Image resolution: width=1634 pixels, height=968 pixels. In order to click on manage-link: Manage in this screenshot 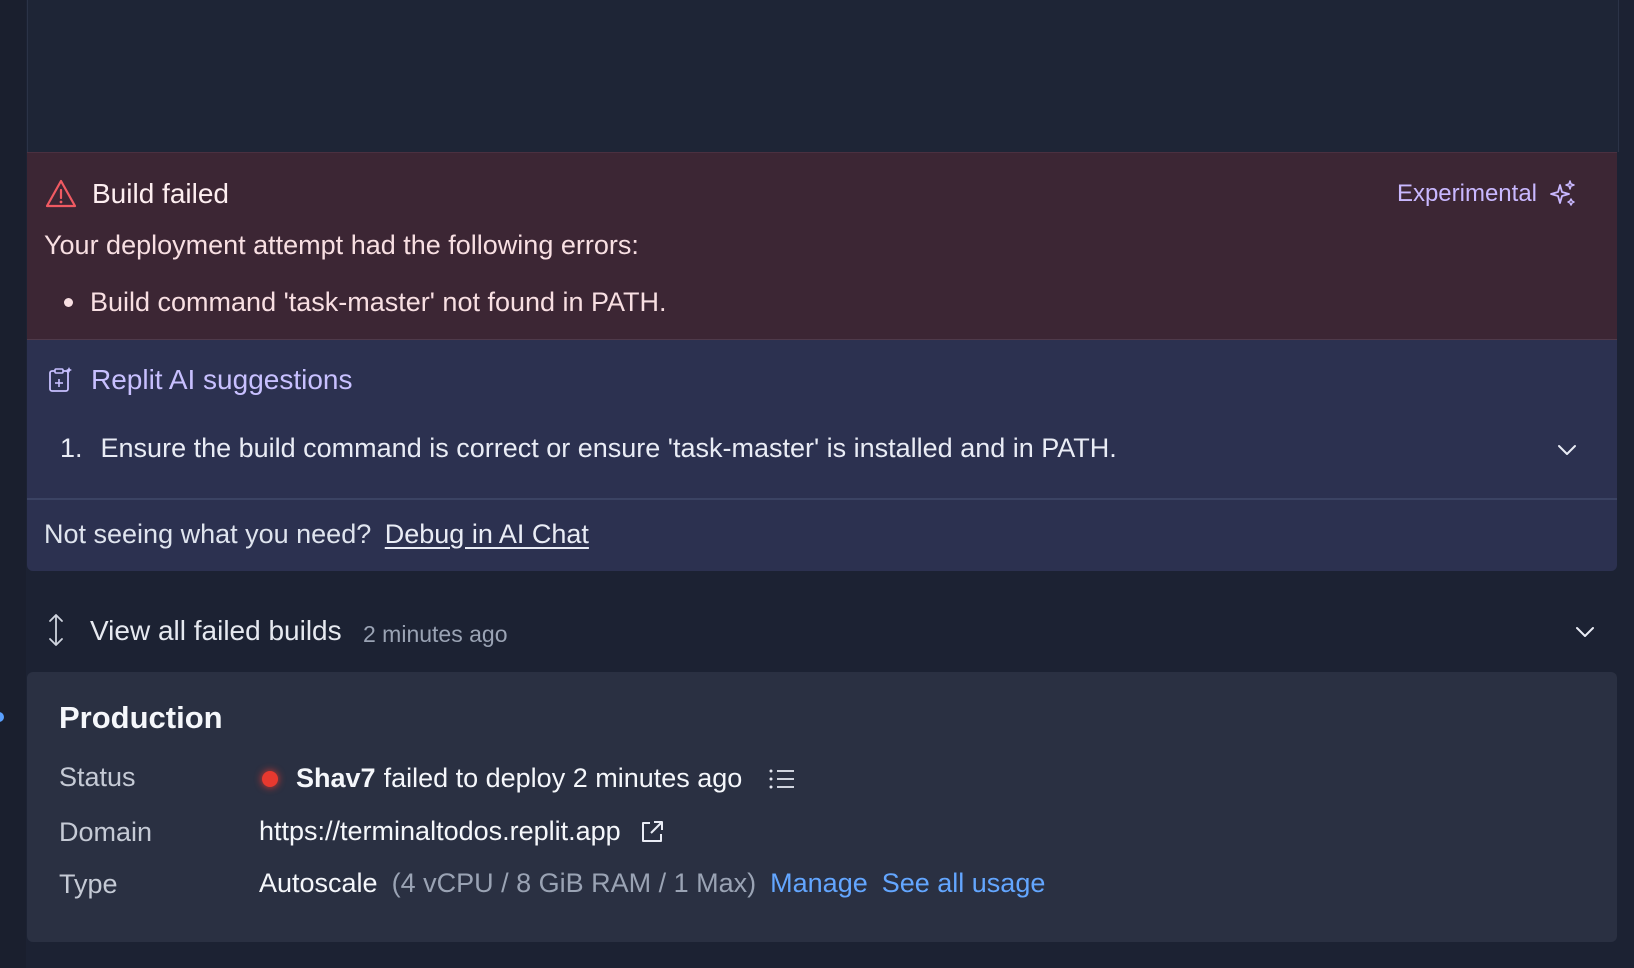, I will do `click(819, 883)`.